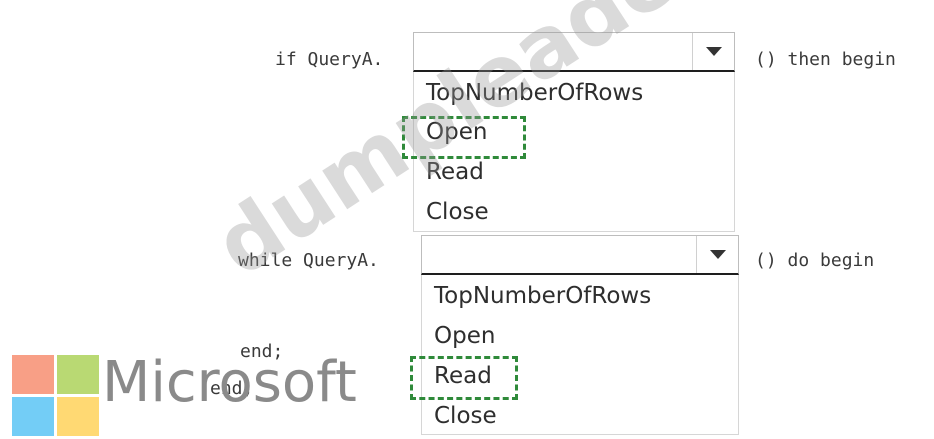 This screenshot has height=439, width=934. What do you see at coordinates (33, 374) in the screenshot?
I see `logo-square-red` at bounding box center [33, 374].